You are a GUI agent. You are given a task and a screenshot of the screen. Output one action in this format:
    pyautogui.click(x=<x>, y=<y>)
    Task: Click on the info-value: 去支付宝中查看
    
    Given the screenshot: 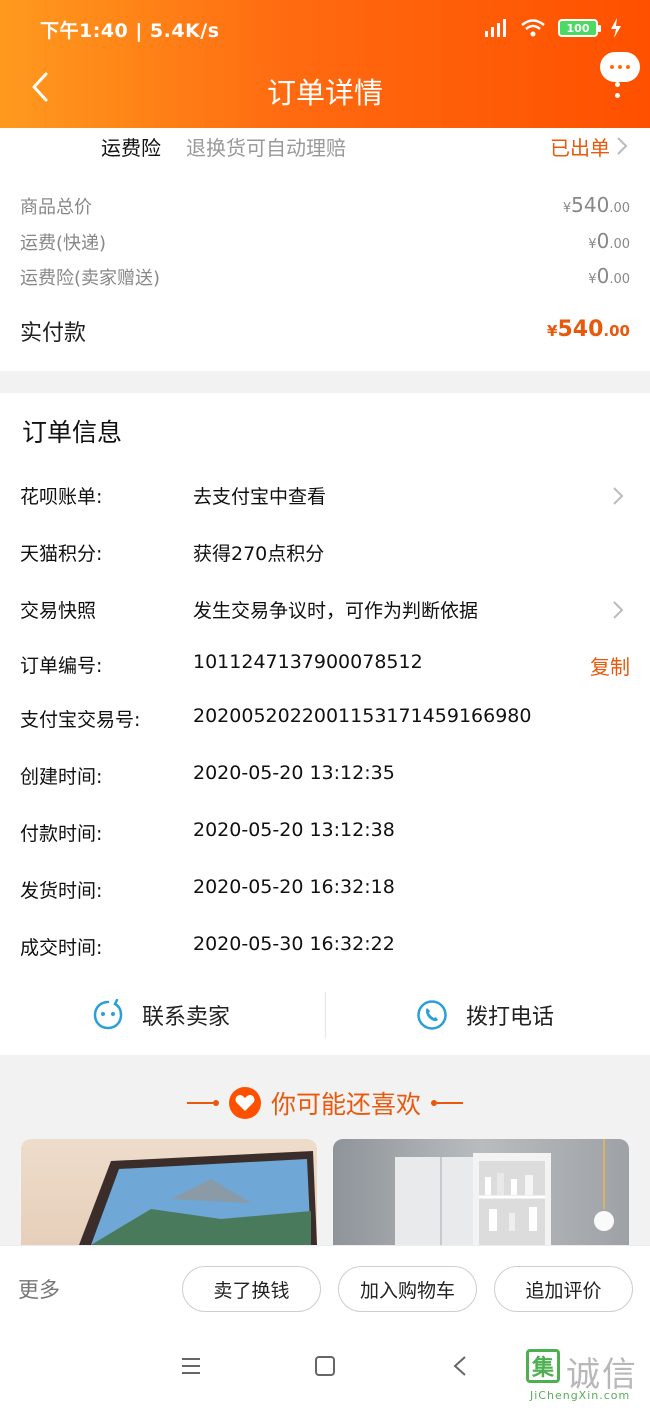 What is the action you would take?
    pyautogui.click(x=260, y=497)
    